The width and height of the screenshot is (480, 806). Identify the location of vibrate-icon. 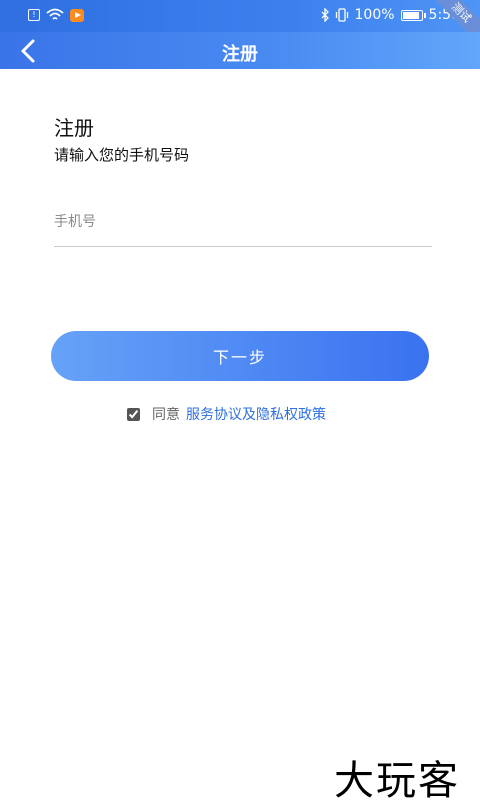
(341, 15).